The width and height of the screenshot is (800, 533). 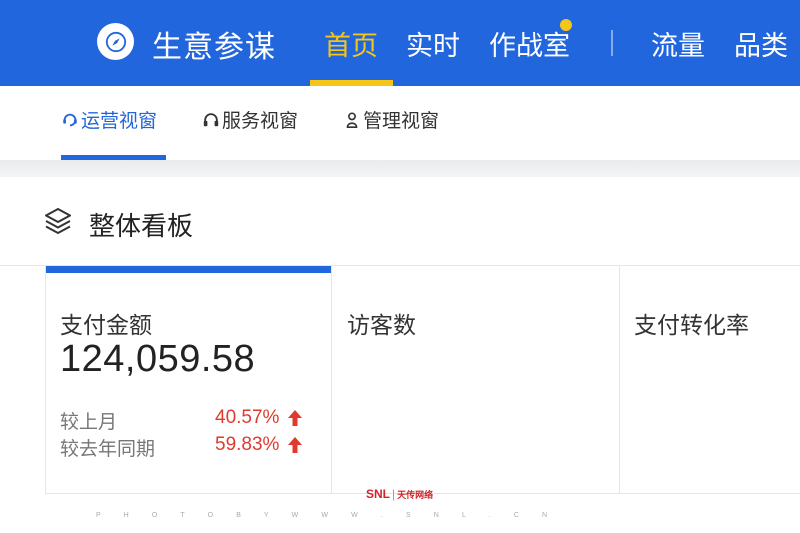 I want to click on headphones-icon, so click(x=211, y=119).